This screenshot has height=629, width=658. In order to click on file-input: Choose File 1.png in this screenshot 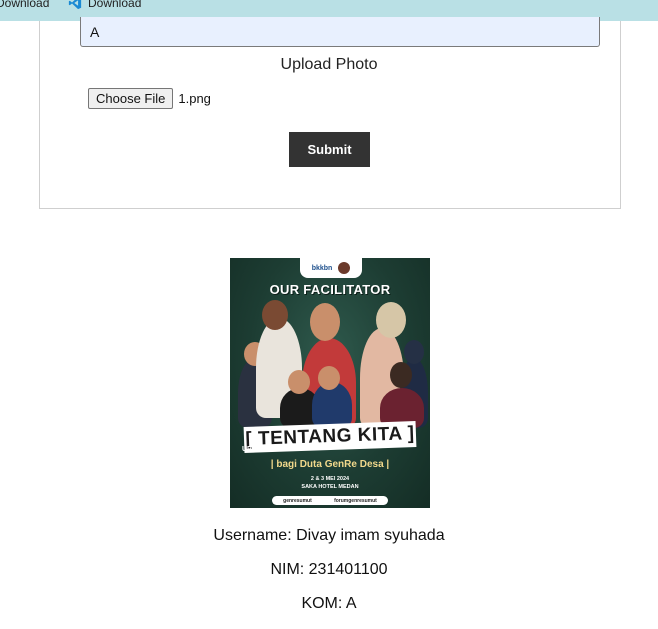, I will do `click(149, 98)`.